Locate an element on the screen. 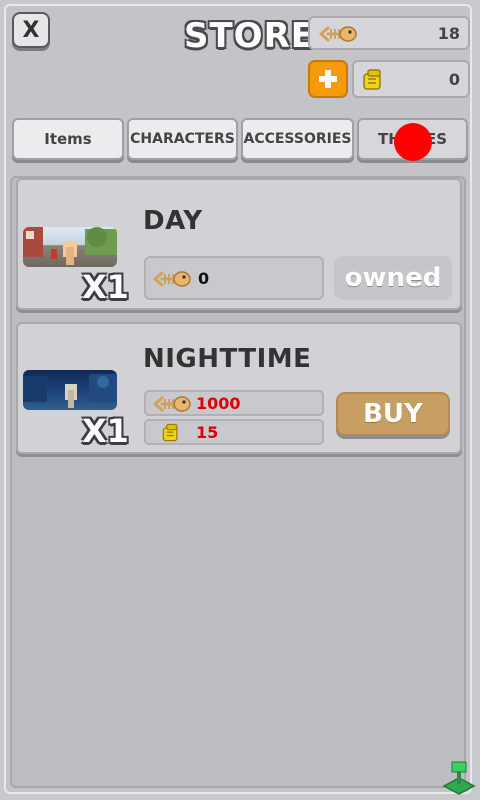 Image resolution: width=480 pixels, height=800 pixels. nighttime-title: NIGHTTIME is located at coordinates (227, 359).